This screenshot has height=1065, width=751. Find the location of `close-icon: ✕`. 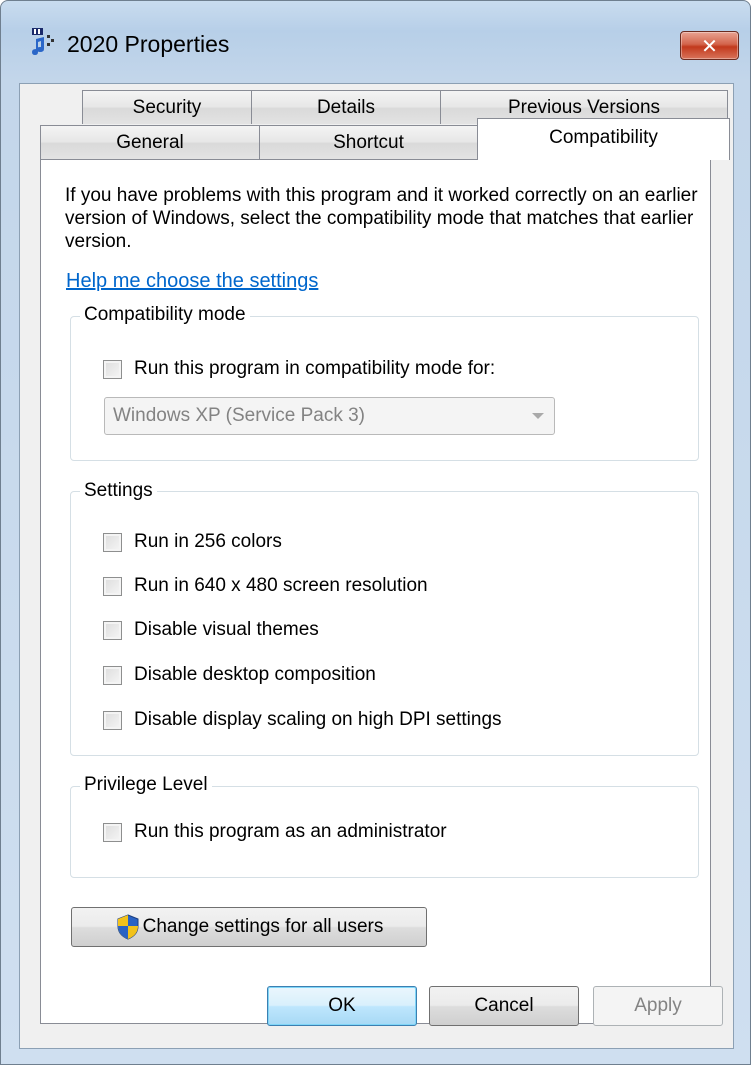

close-icon: ✕ is located at coordinates (709, 45).